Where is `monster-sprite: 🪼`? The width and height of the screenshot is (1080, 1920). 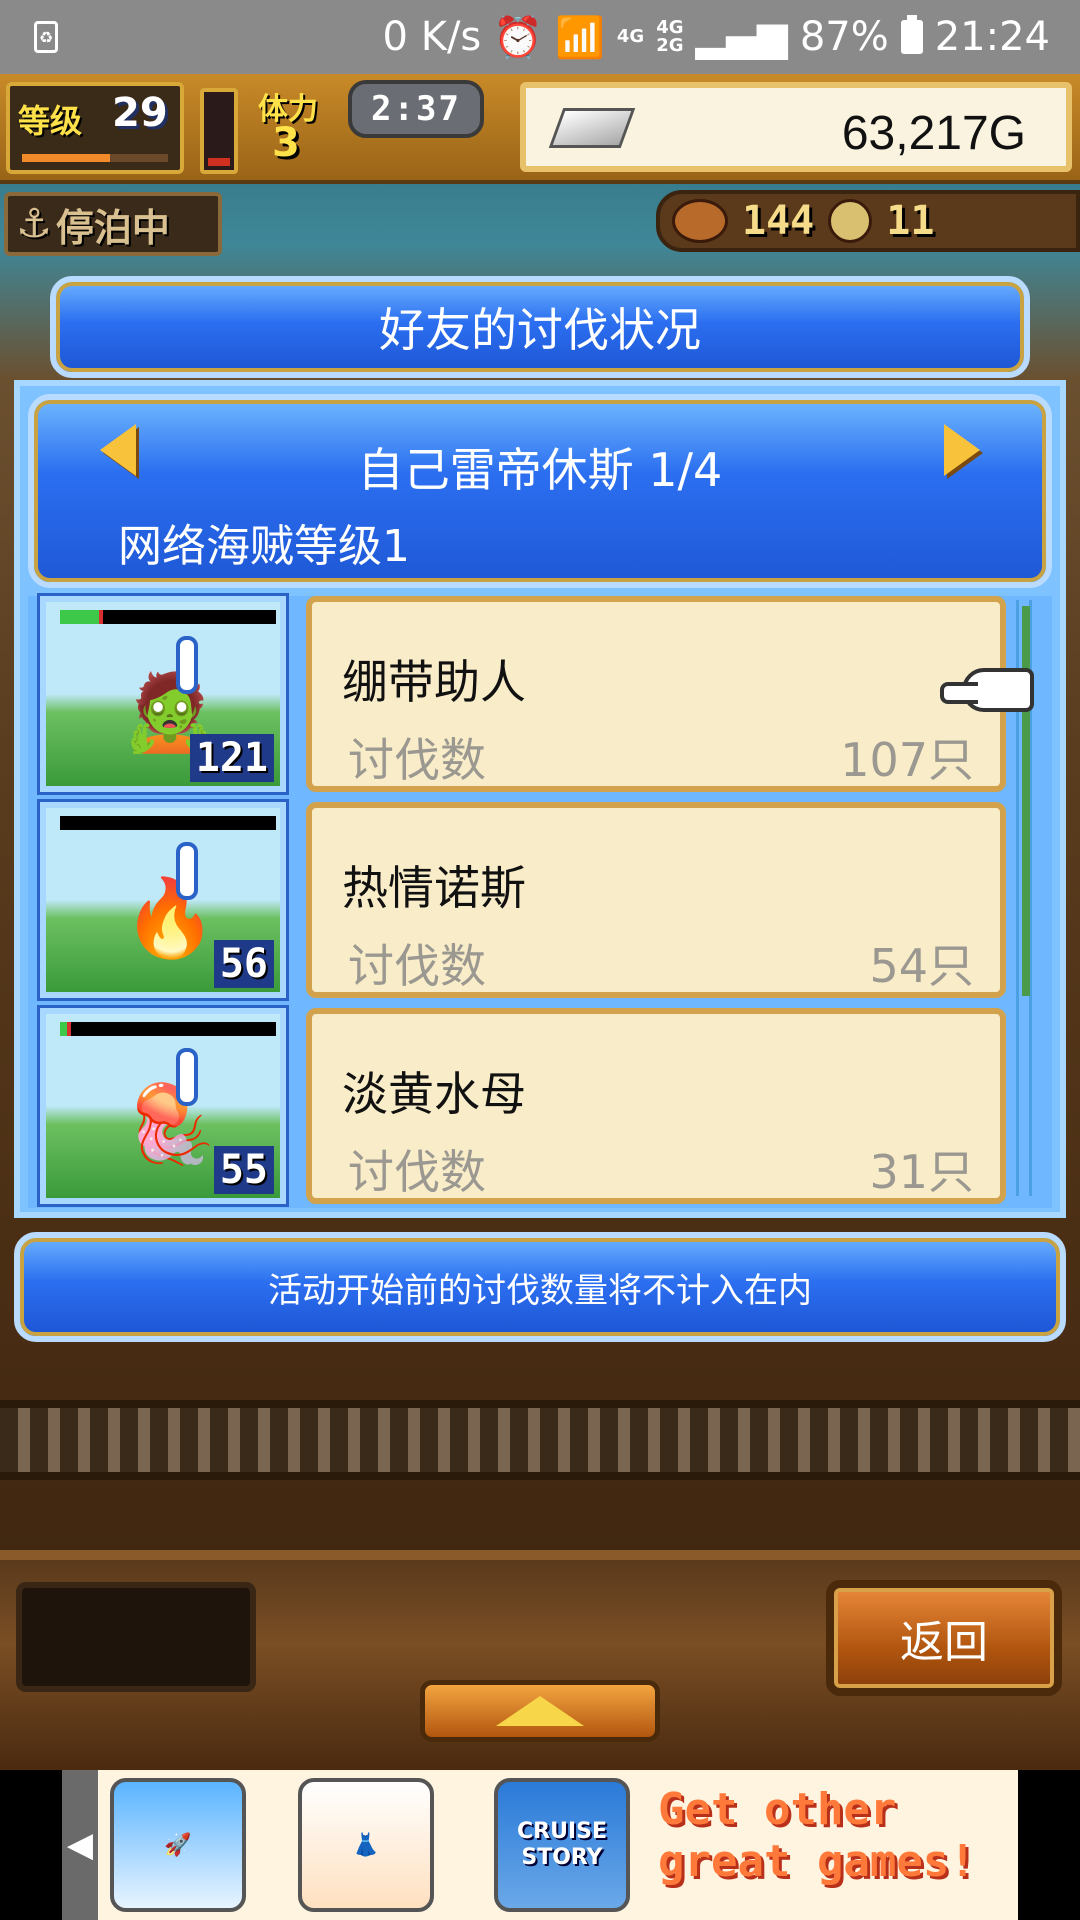
monster-sprite: 🪼 is located at coordinates (170, 1123).